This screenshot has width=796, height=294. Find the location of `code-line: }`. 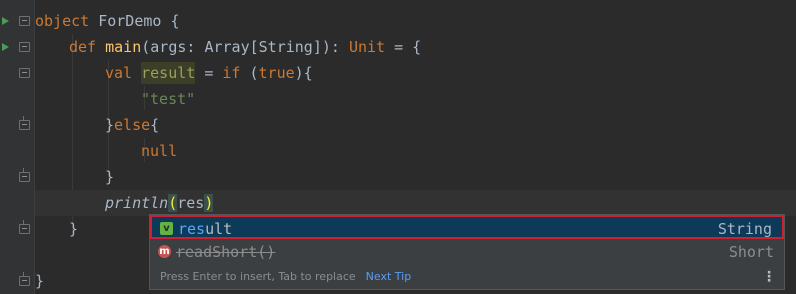

code-line: } is located at coordinates (450, 177).